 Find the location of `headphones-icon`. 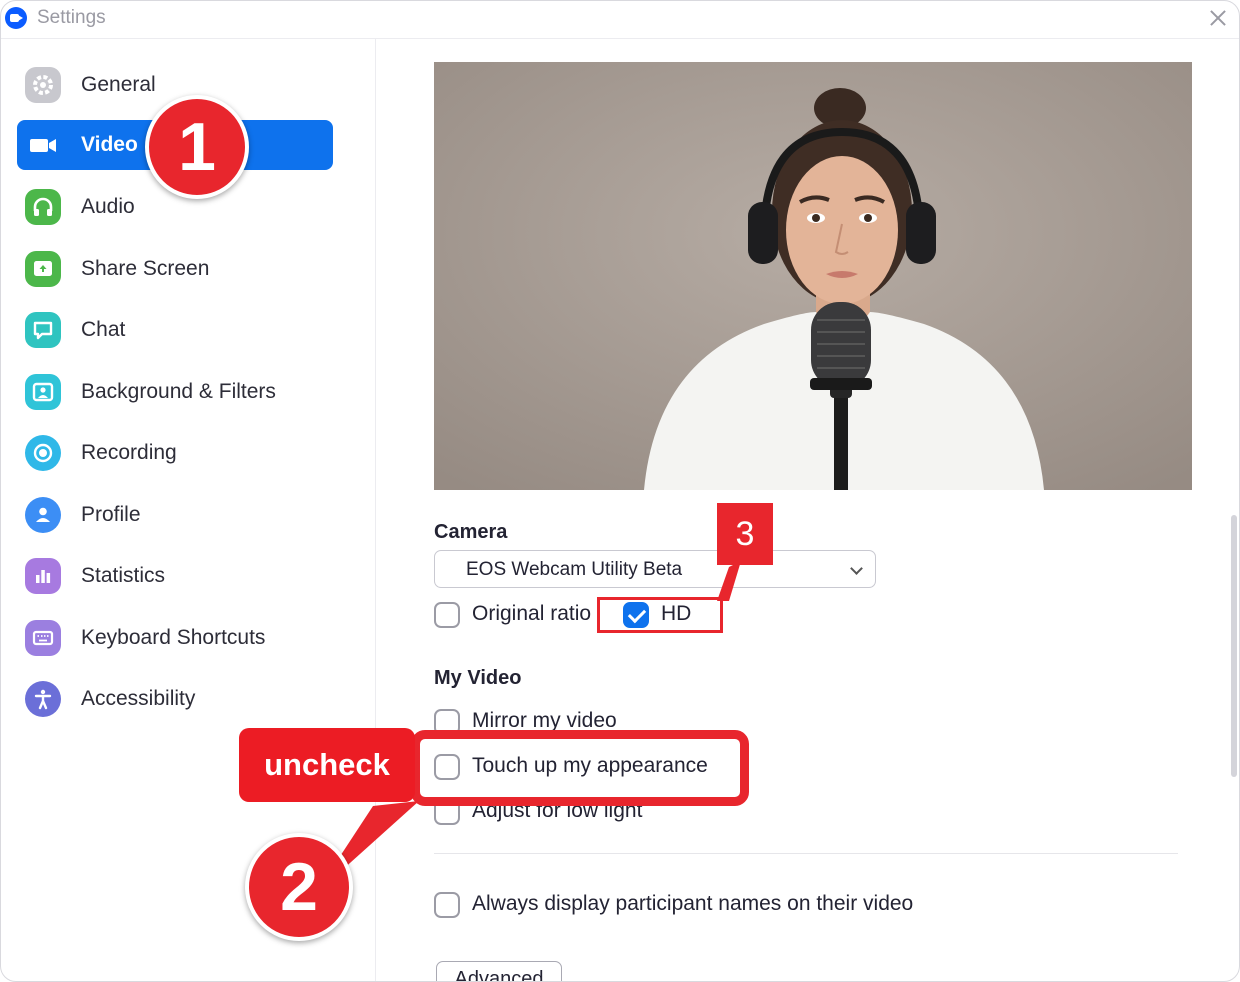

headphones-icon is located at coordinates (43, 207).